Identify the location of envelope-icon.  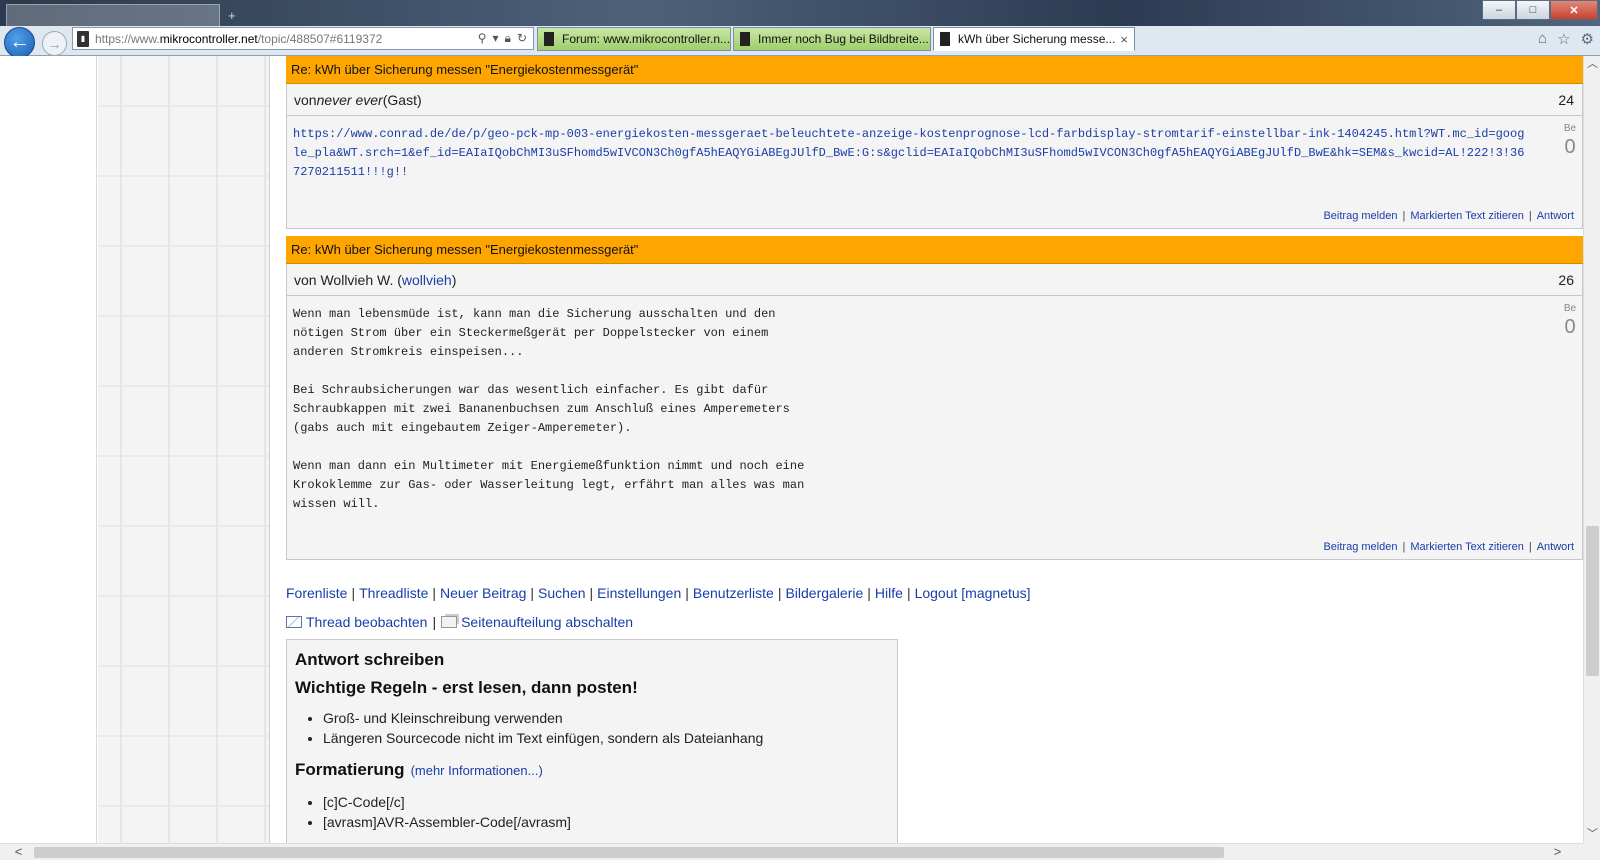
(294, 622).